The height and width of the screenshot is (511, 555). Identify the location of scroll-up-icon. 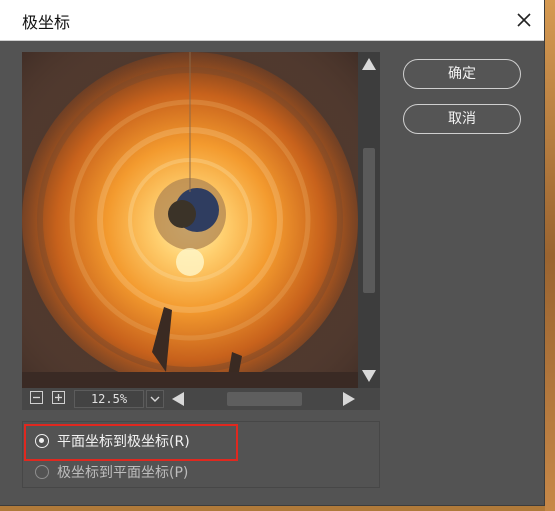
(369, 64).